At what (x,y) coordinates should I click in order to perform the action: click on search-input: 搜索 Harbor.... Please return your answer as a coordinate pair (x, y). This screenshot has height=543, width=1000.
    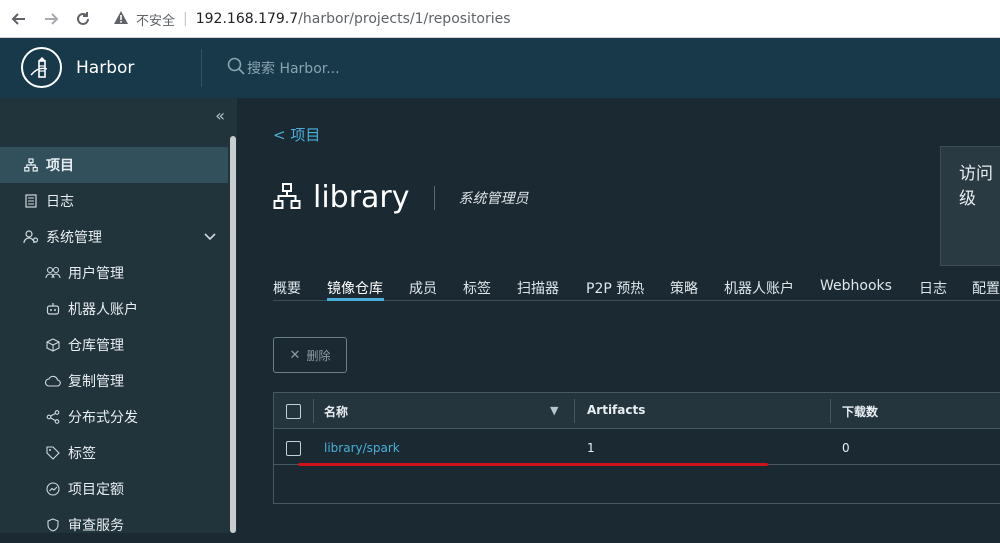
    Looking at the image, I should click on (293, 68).